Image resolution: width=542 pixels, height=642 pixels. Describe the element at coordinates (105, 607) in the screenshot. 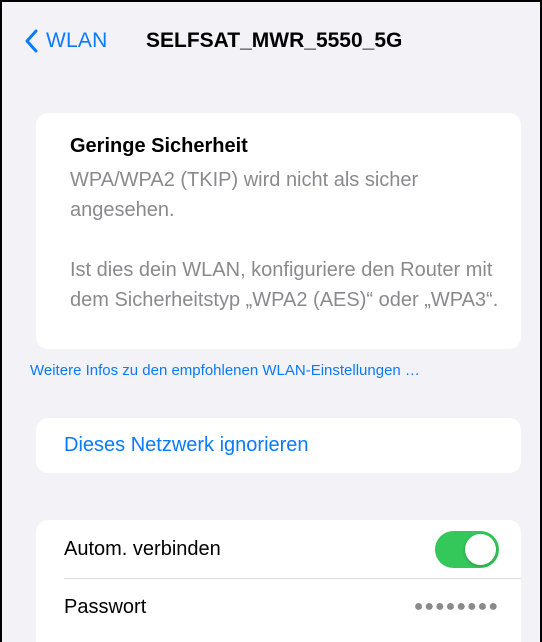

I see `password-label: Passwort` at that location.